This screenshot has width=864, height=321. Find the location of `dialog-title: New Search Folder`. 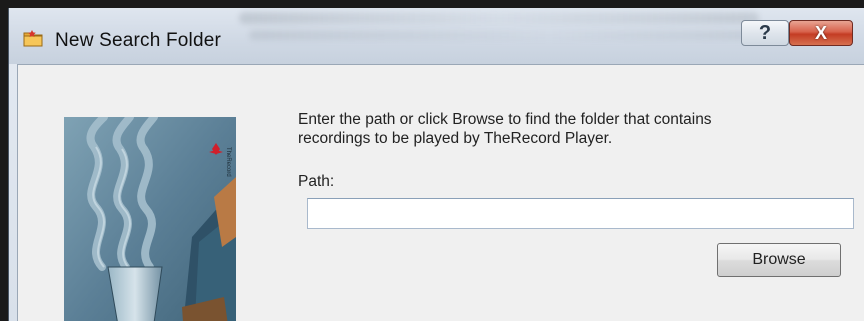

dialog-title: New Search Folder is located at coordinates (138, 40).